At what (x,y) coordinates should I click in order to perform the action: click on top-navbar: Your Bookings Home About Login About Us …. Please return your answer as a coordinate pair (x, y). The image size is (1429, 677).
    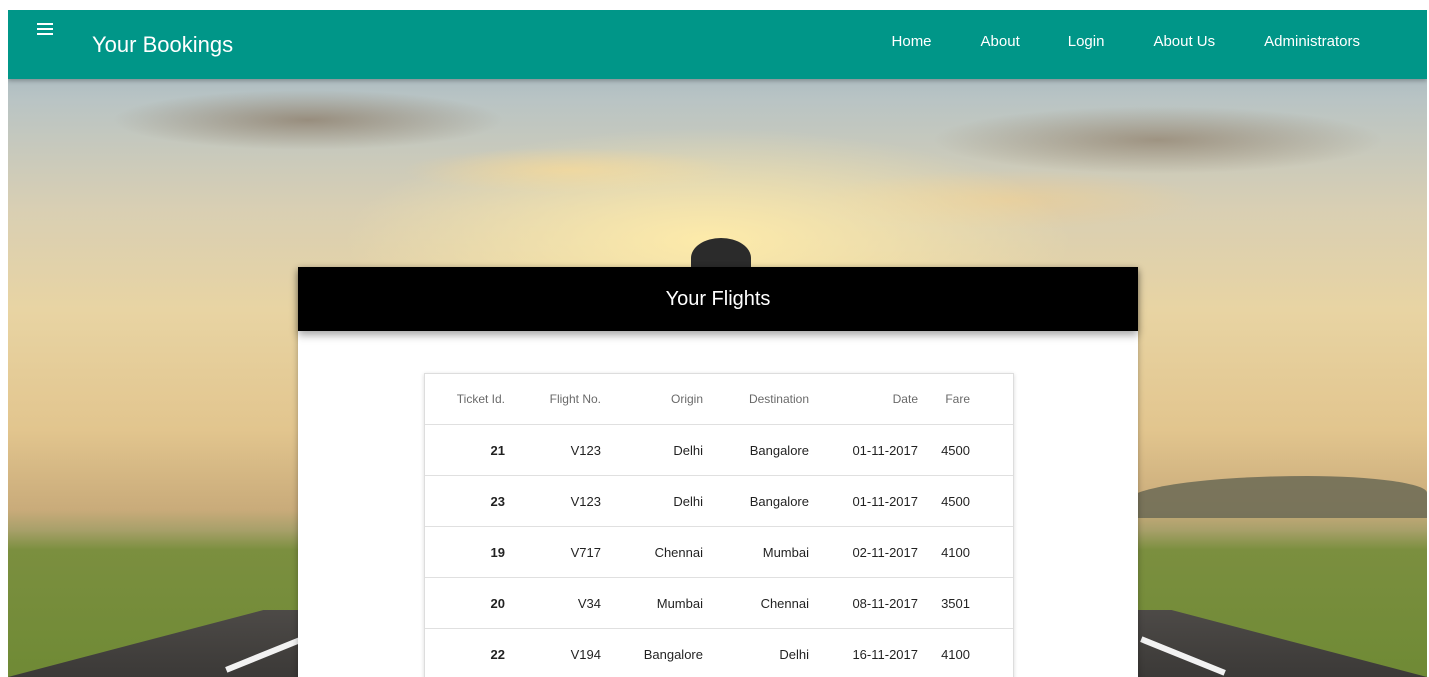
    Looking at the image, I should click on (717, 44).